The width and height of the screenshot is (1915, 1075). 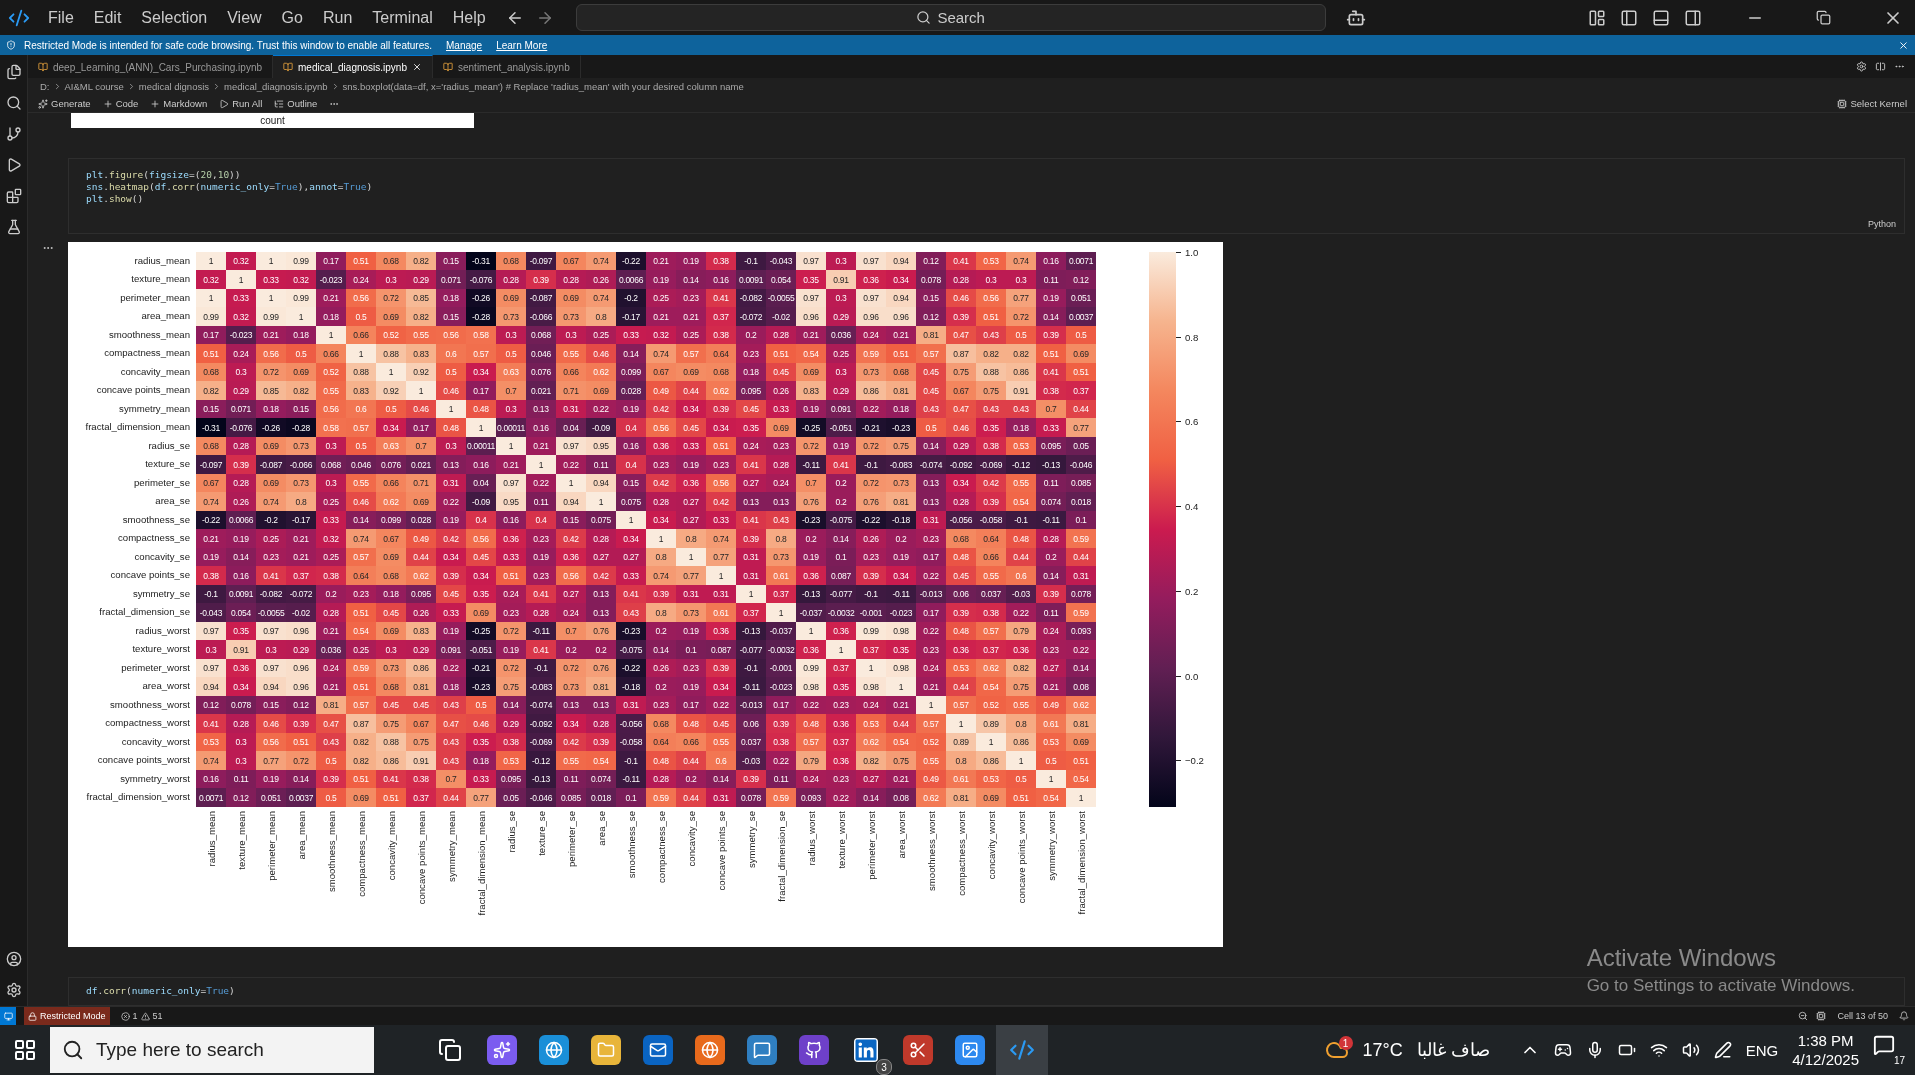 I want to click on toolbar-button: Generate, so click(x=64, y=103).